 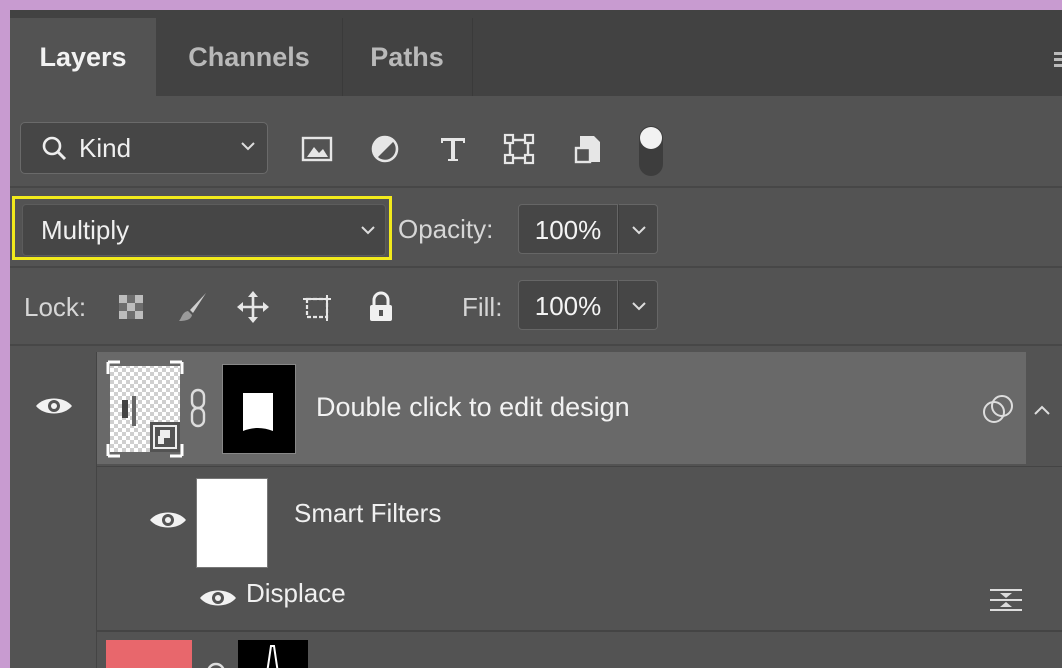 I want to click on filter-kind-label: Kind, so click(x=105, y=148).